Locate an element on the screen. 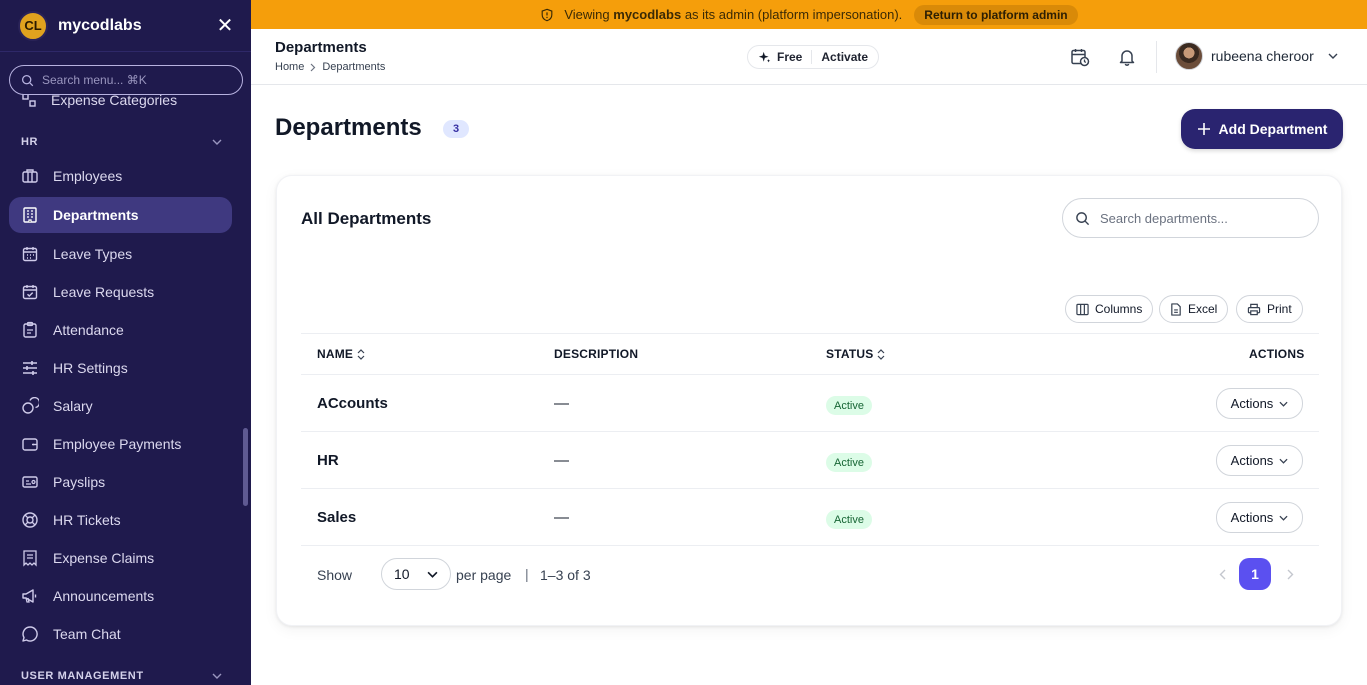 This screenshot has height=685, width=1367. sidebar-item-label: Payslips is located at coordinates (79, 482).